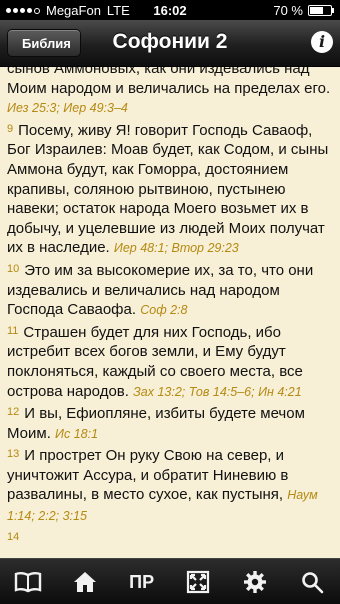 Image resolution: width=340 pixels, height=604 pixels. Describe the element at coordinates (176, 248) in the screenshot. I see `cross-reference-link: Иер 48:1; Втор 29:23` at that location.